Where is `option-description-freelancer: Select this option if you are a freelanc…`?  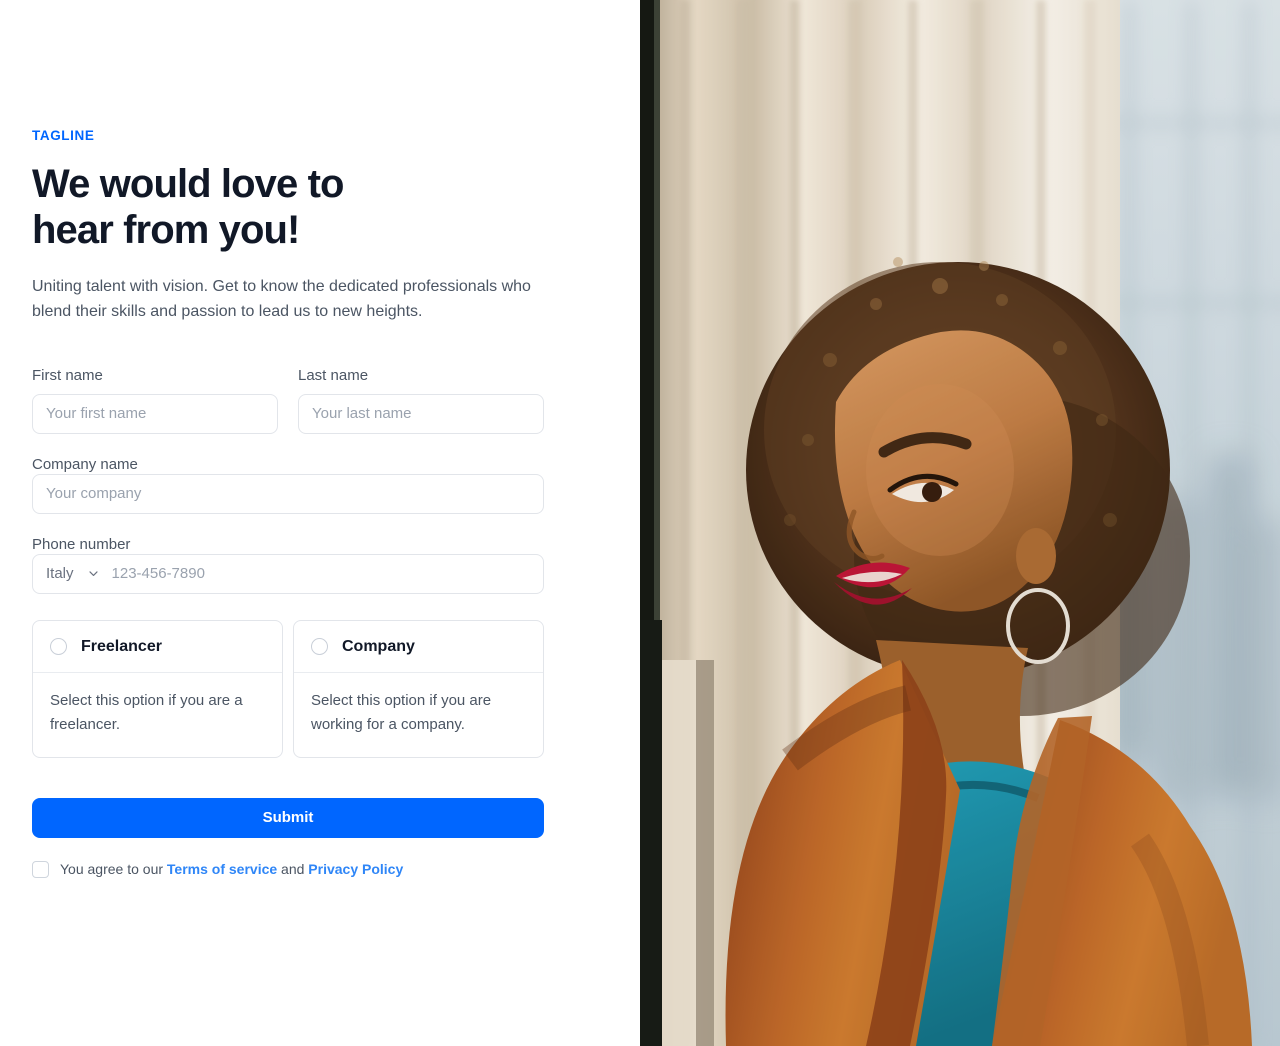
option-description-freelancer: Select this option if you are a freelanc… is located at coordinates (146, 713).